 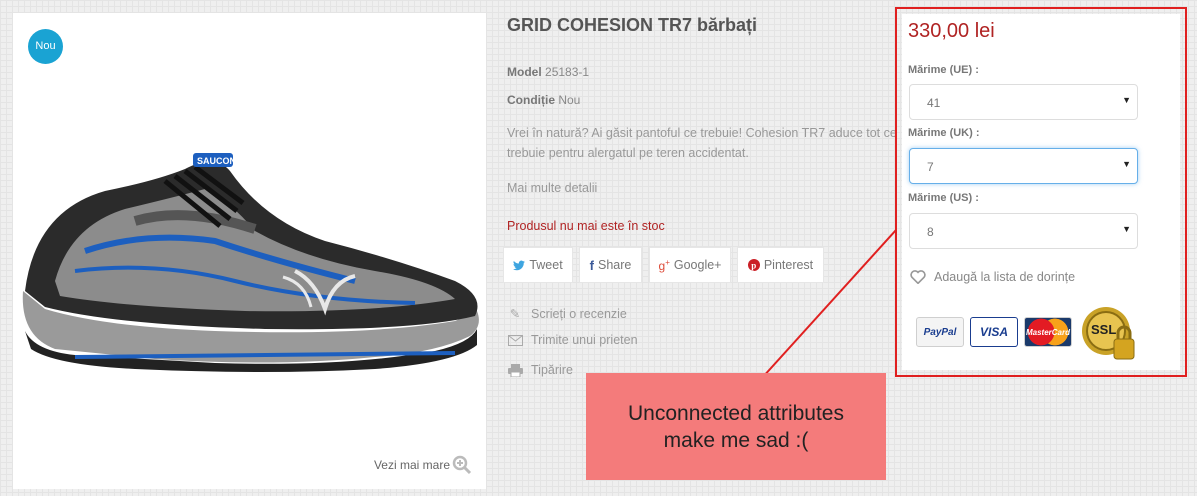 What do you see at coordinates (586, 226) in the screenshot?
I see `stock-status: Produsul nu mai este în stoc` at bounding box center [586, 226].